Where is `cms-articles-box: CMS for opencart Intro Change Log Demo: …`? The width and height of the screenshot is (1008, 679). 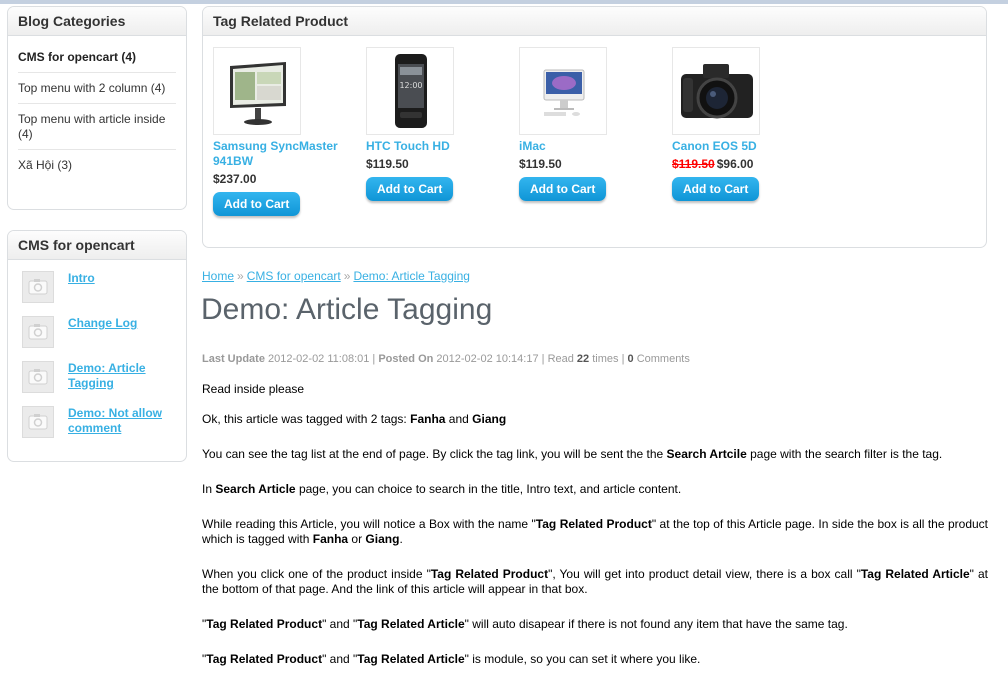
cms-articles-box: CMS for opencart Intro Change Log Demo: … is located at coordinates (97, 346).